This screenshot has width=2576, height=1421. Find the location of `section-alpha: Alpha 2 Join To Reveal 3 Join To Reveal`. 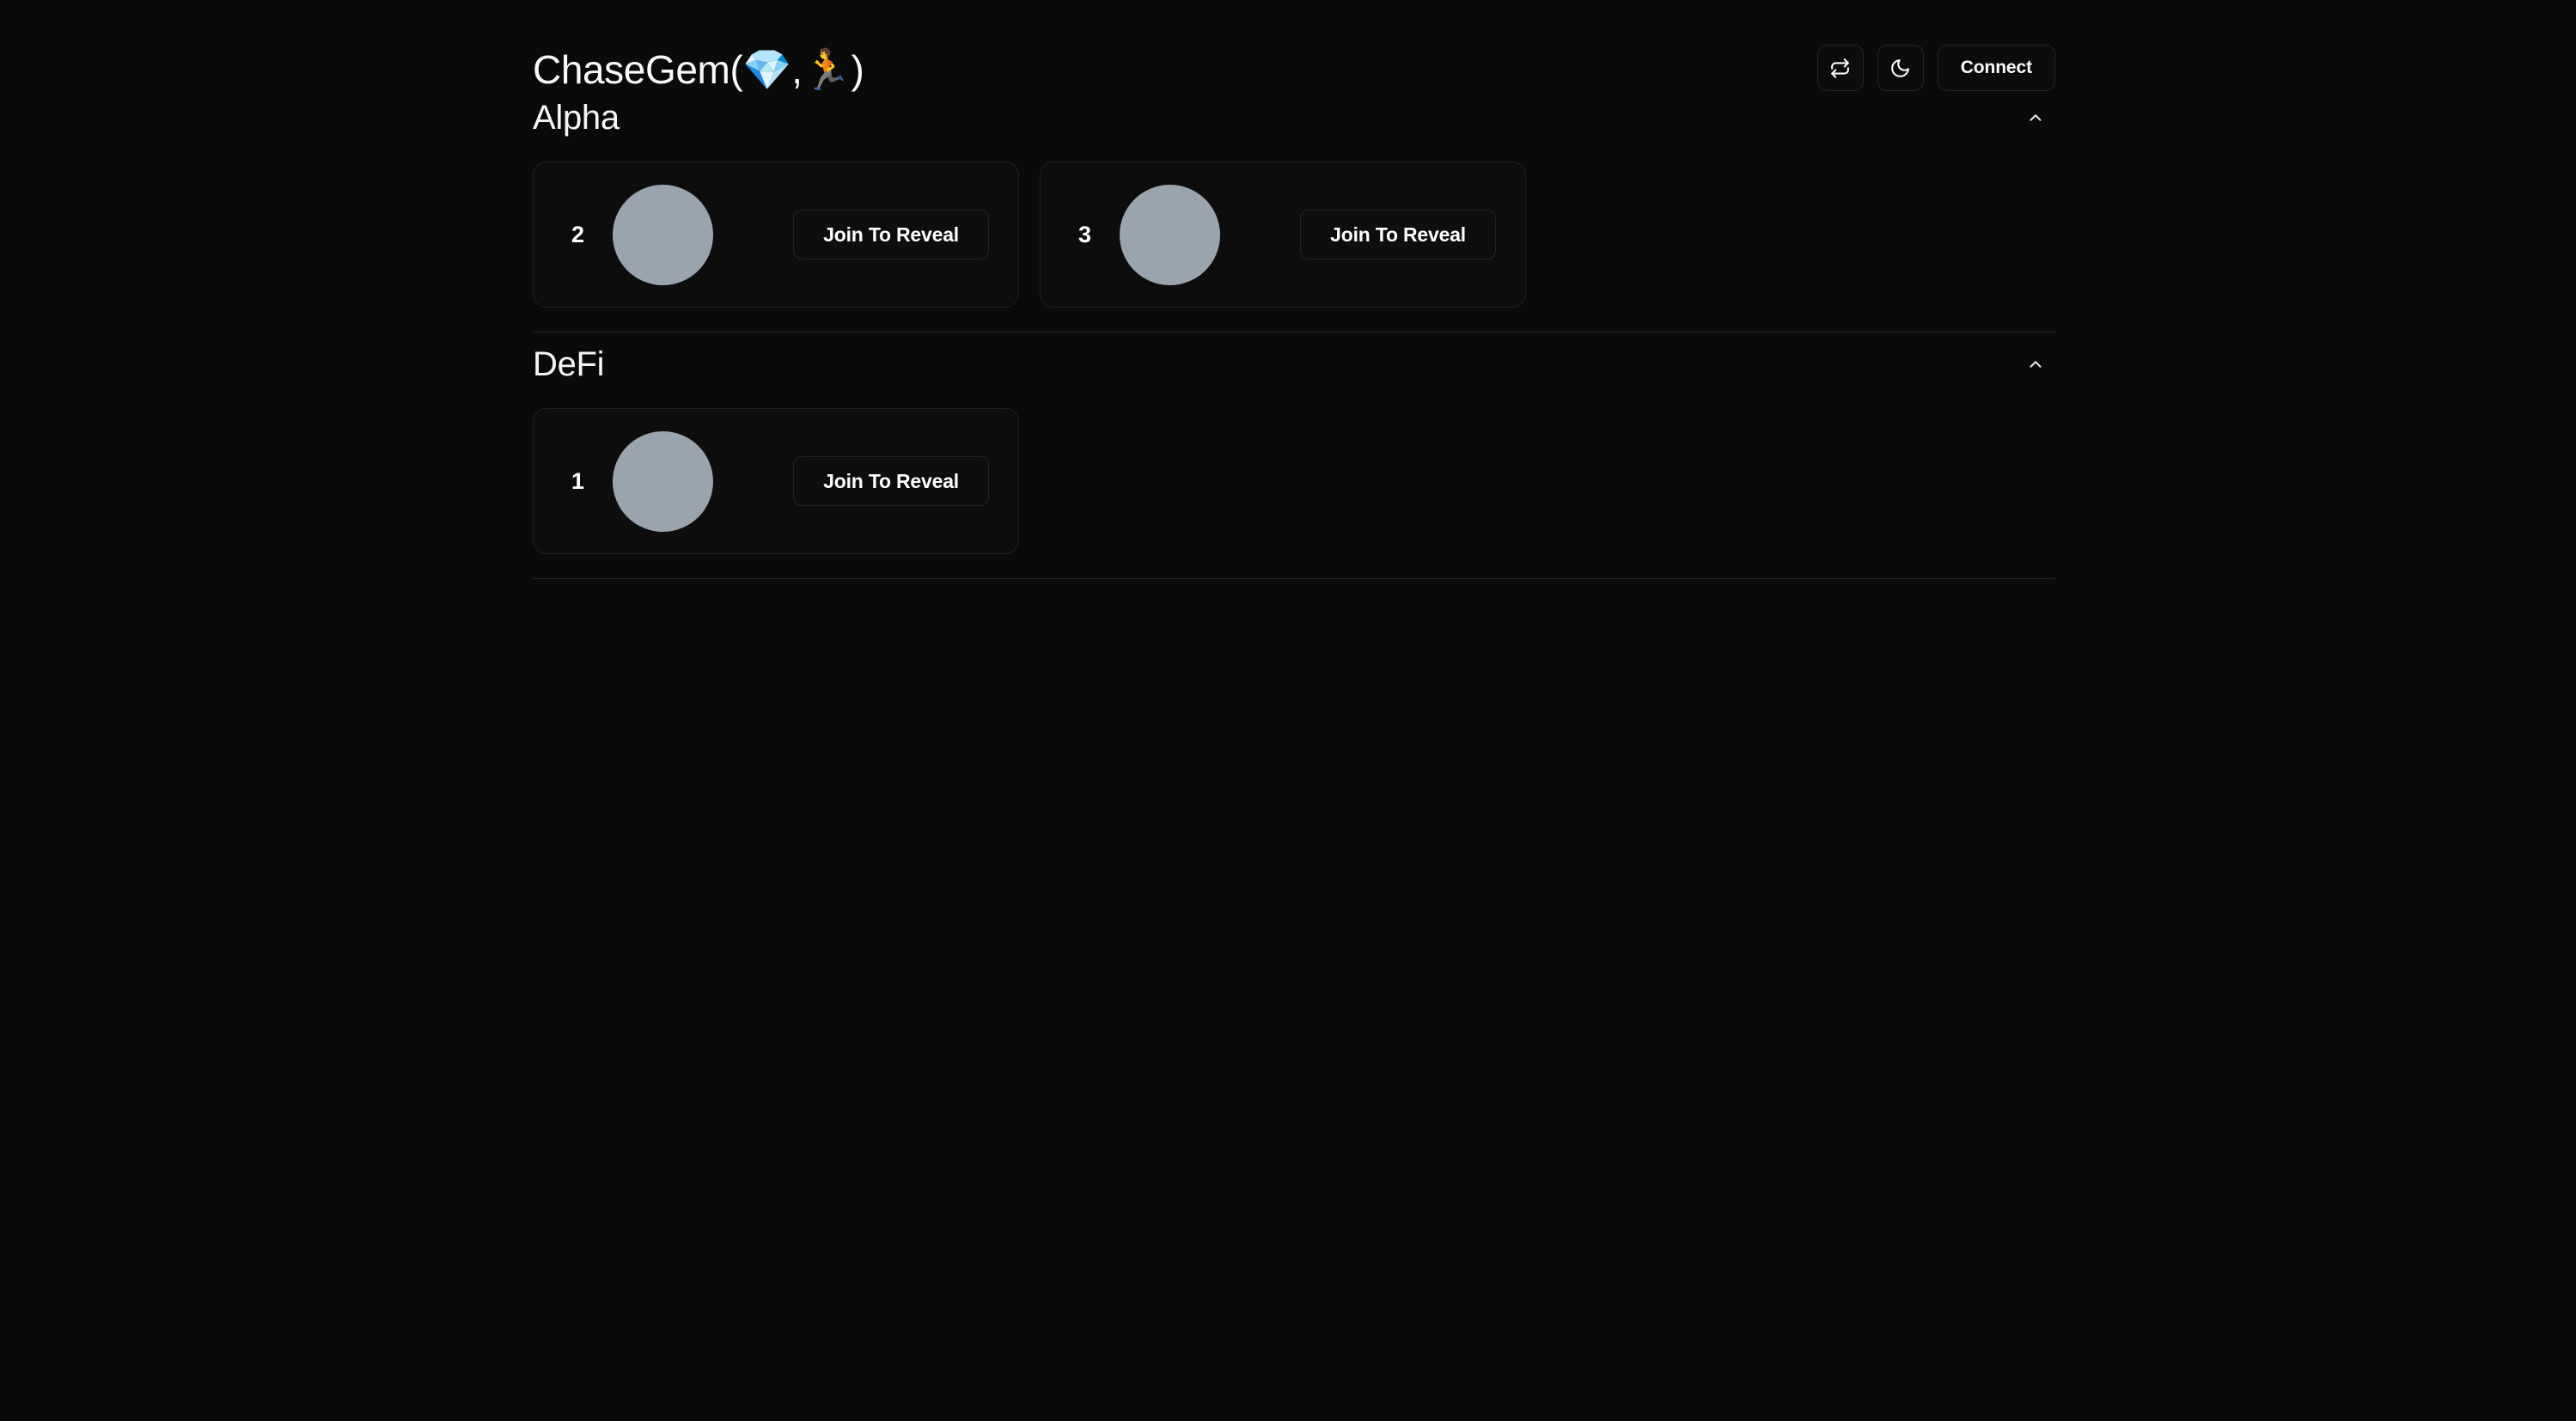

section-alpha: Alpha 2 Join To Reveal 3 Join To Reveal is located at coordinates (1294, 209).